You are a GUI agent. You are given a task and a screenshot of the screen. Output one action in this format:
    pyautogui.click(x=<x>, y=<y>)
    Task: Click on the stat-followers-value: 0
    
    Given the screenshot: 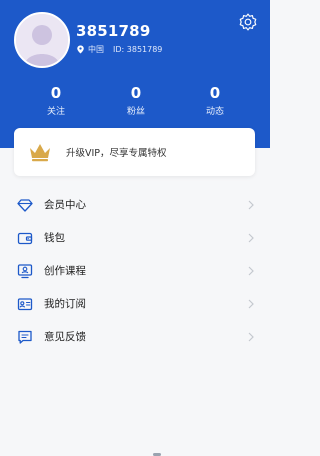 What is the action you would take?
    pyautogui.click(x=136, y=93)
    